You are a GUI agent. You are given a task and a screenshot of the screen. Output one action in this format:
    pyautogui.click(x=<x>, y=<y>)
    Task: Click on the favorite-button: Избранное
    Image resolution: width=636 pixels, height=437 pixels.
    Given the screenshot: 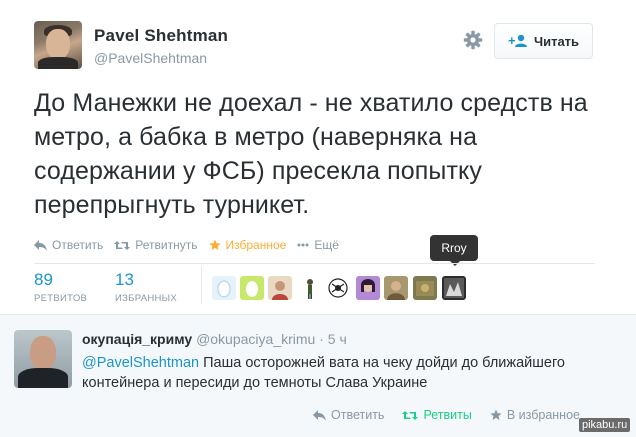 What is the action you would take?
    pyautogui.click(x=247, y=245)
    